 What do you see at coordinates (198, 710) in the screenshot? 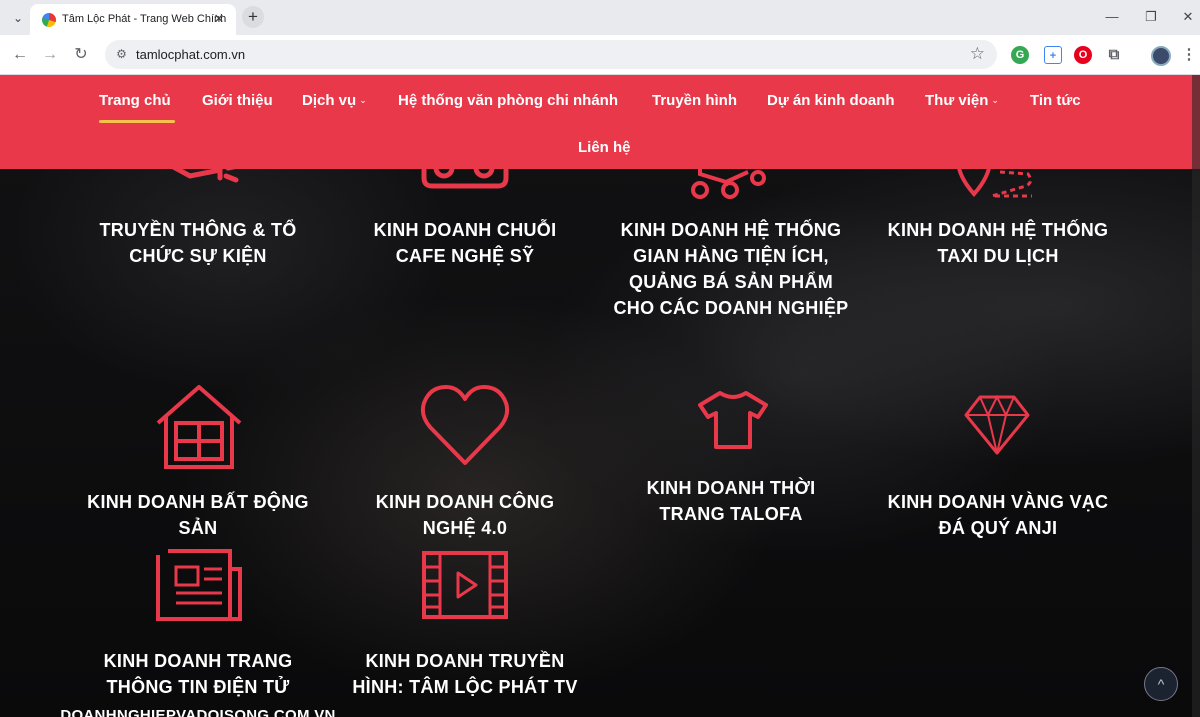
I see `service-subtitle-link: DOANHNGHIEPVADOISONG.COM.VN` at bounding box center [198, 710].